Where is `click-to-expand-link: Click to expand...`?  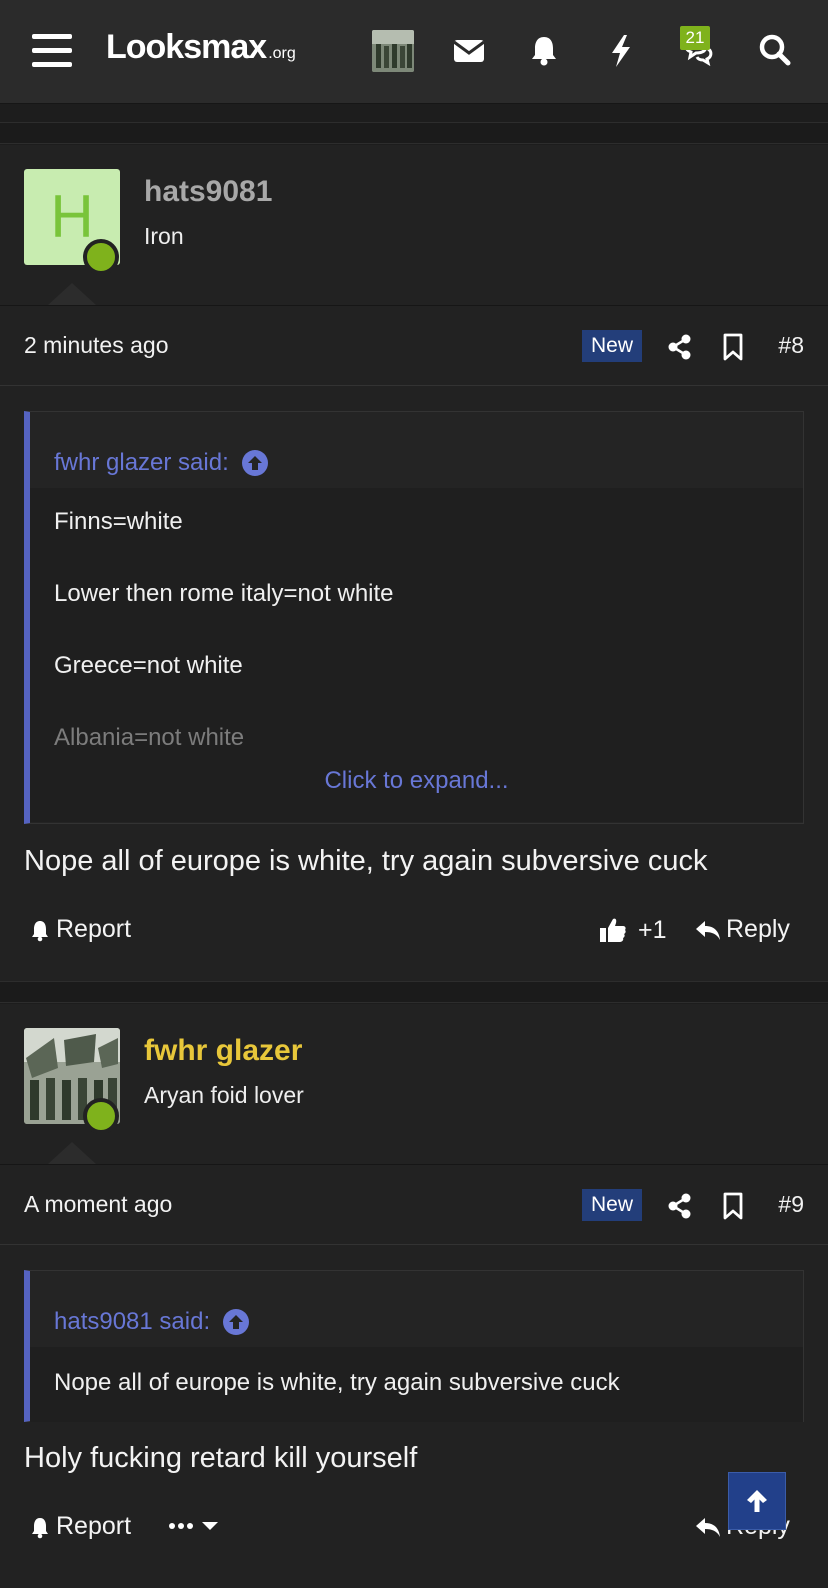 click-to-expand-link: Click to expand... is located at coordinates (416, 787).